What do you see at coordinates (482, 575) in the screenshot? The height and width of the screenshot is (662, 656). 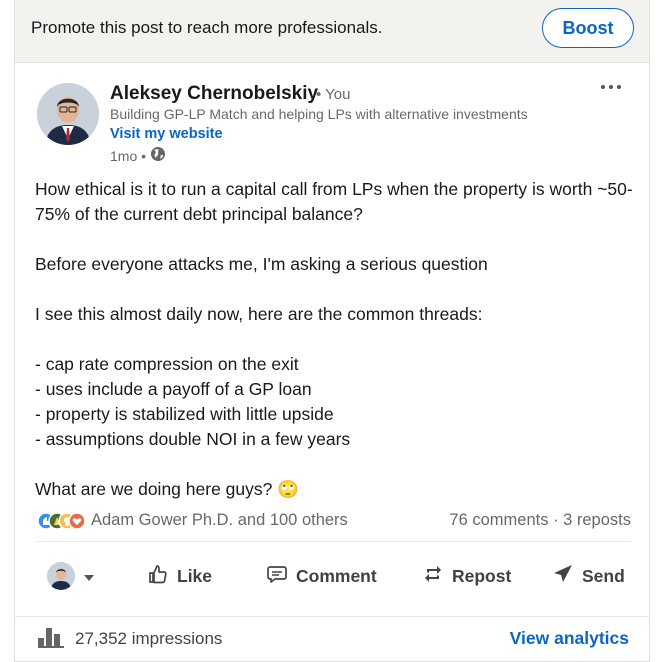 I see `repost-label: Repost` at bounding box center [482, 575].